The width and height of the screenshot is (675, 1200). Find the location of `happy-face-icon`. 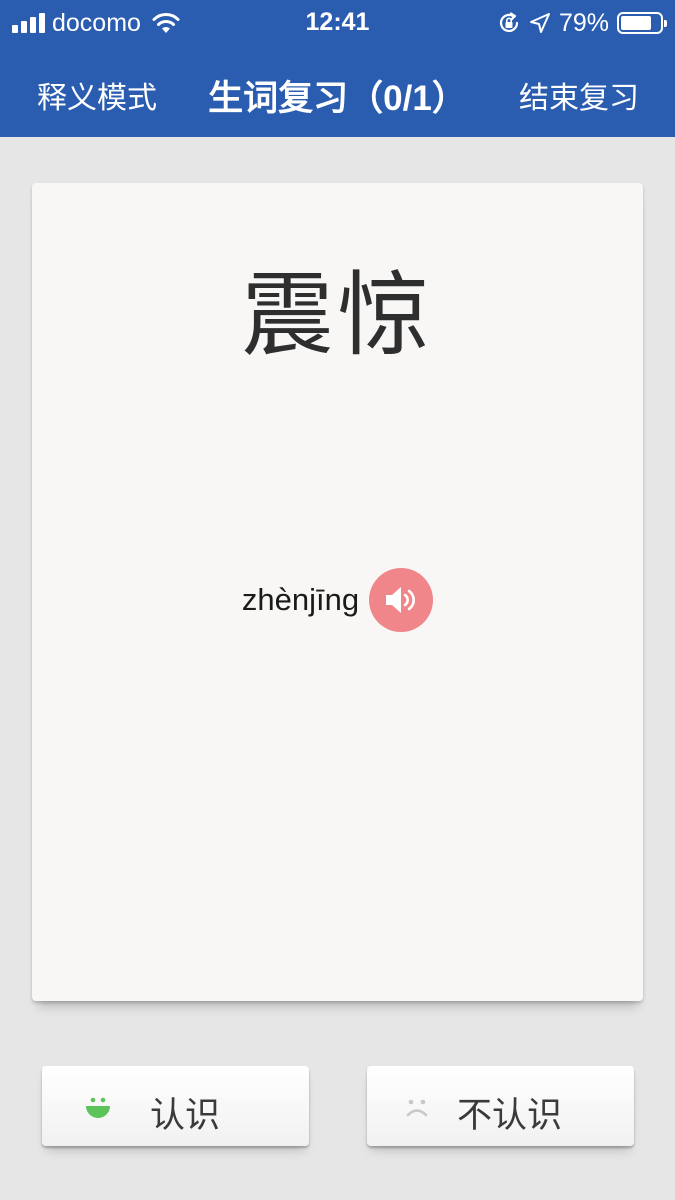

happy-face-icon is located at coordinates (98, 1107).